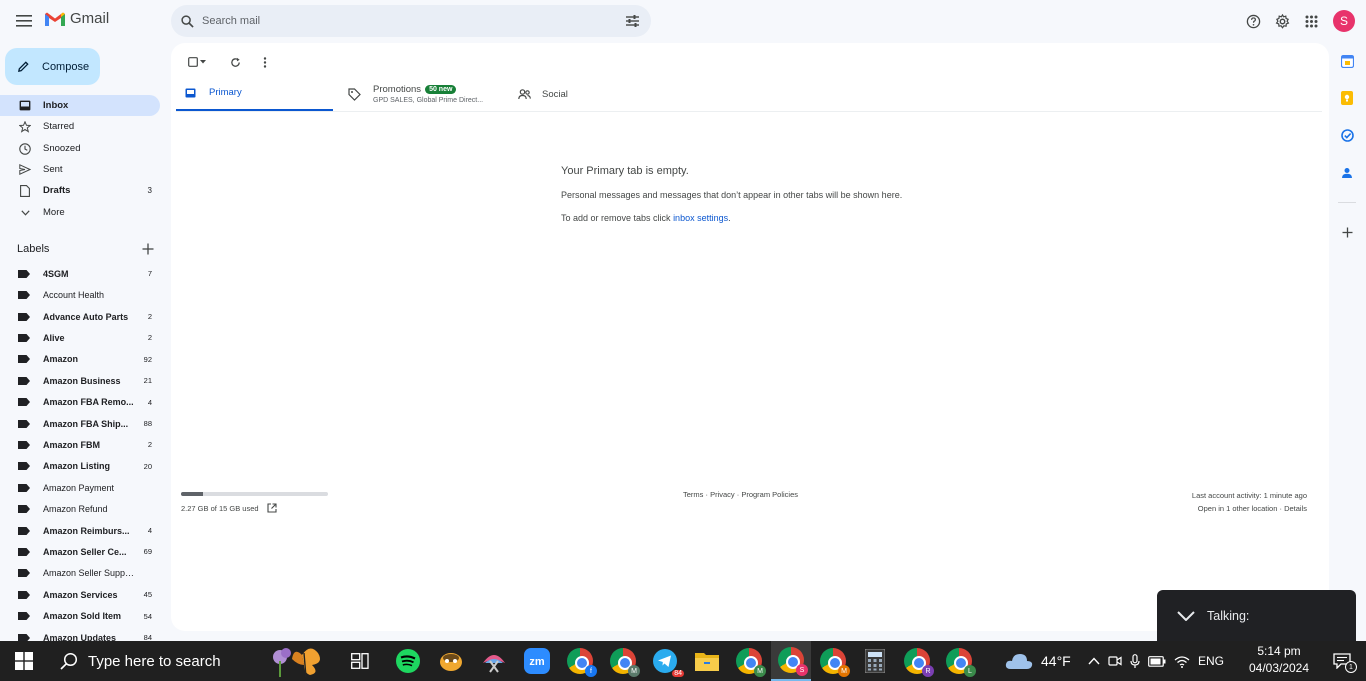 The height and width of the screenshot is (681, 1366). What do you see at coordinates (80, 317) in the screenshot?
I see `label-item: Advance Auto Parts 2` at bounding box center [80, 317].